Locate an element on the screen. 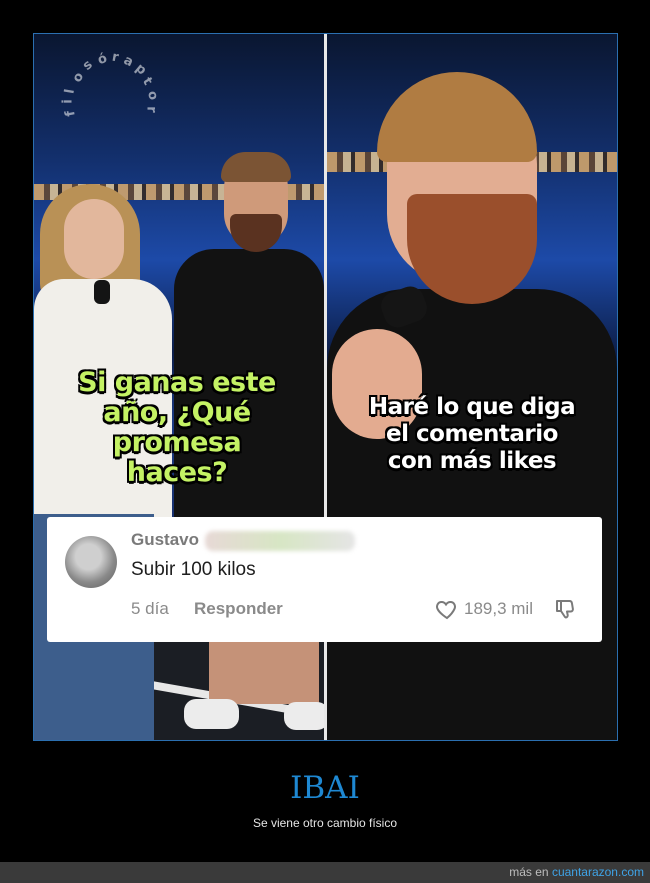 The height and width of the screenshot is (883, 650). footer-bar: más en cuantarazon.com is located at coordinates (325, 872).